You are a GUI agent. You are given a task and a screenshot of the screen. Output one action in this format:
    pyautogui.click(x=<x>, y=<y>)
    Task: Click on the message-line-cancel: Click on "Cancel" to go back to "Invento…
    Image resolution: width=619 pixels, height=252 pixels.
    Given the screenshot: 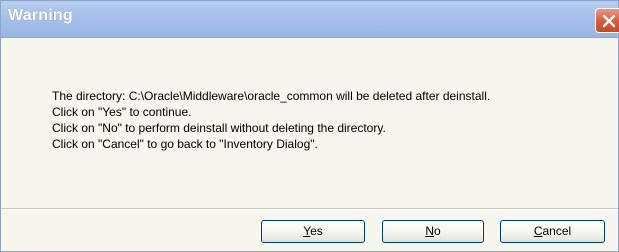 What is the action you would take?
    pyautogui.click(x=185, y=144)
    